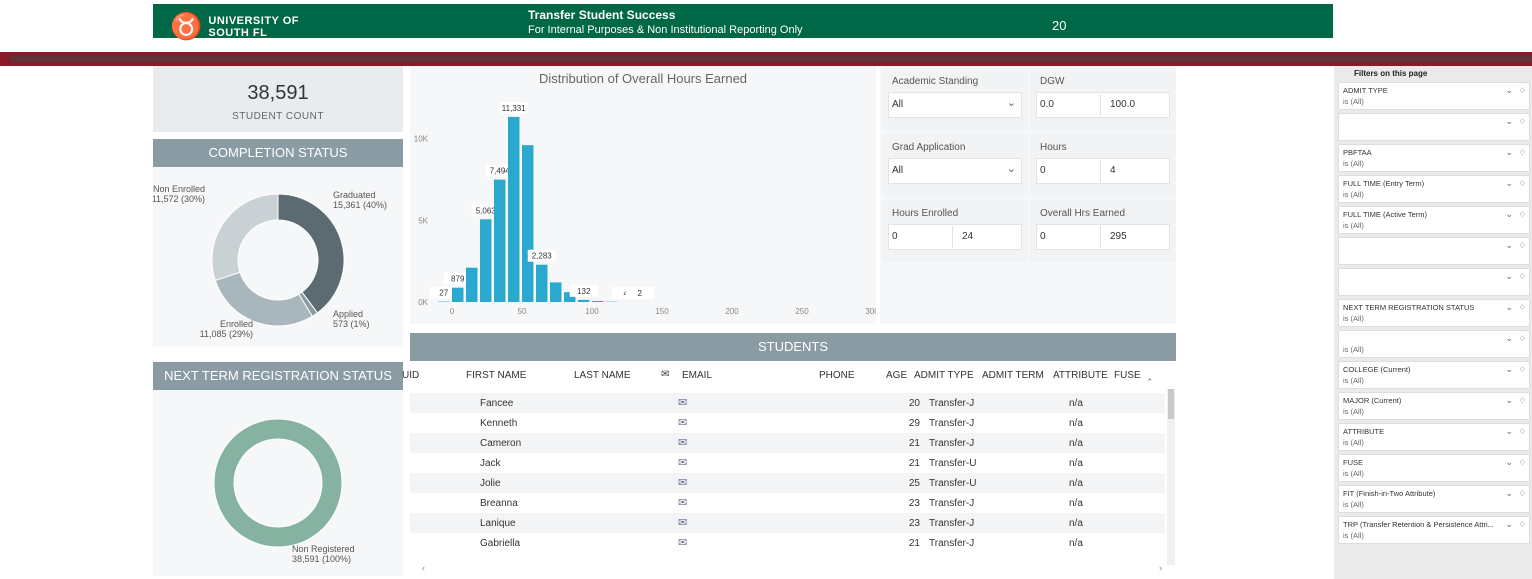 The height and width of the screenshot is (579, 1532). Describe the element at coordinates (1103, 171) in the screenshot. I see `hours-range-input` at that location.